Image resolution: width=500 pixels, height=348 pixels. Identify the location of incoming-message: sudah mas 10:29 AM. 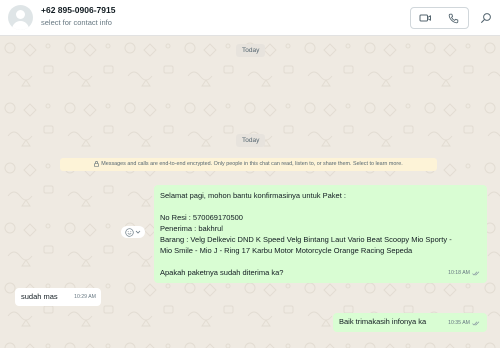
(58, 297).